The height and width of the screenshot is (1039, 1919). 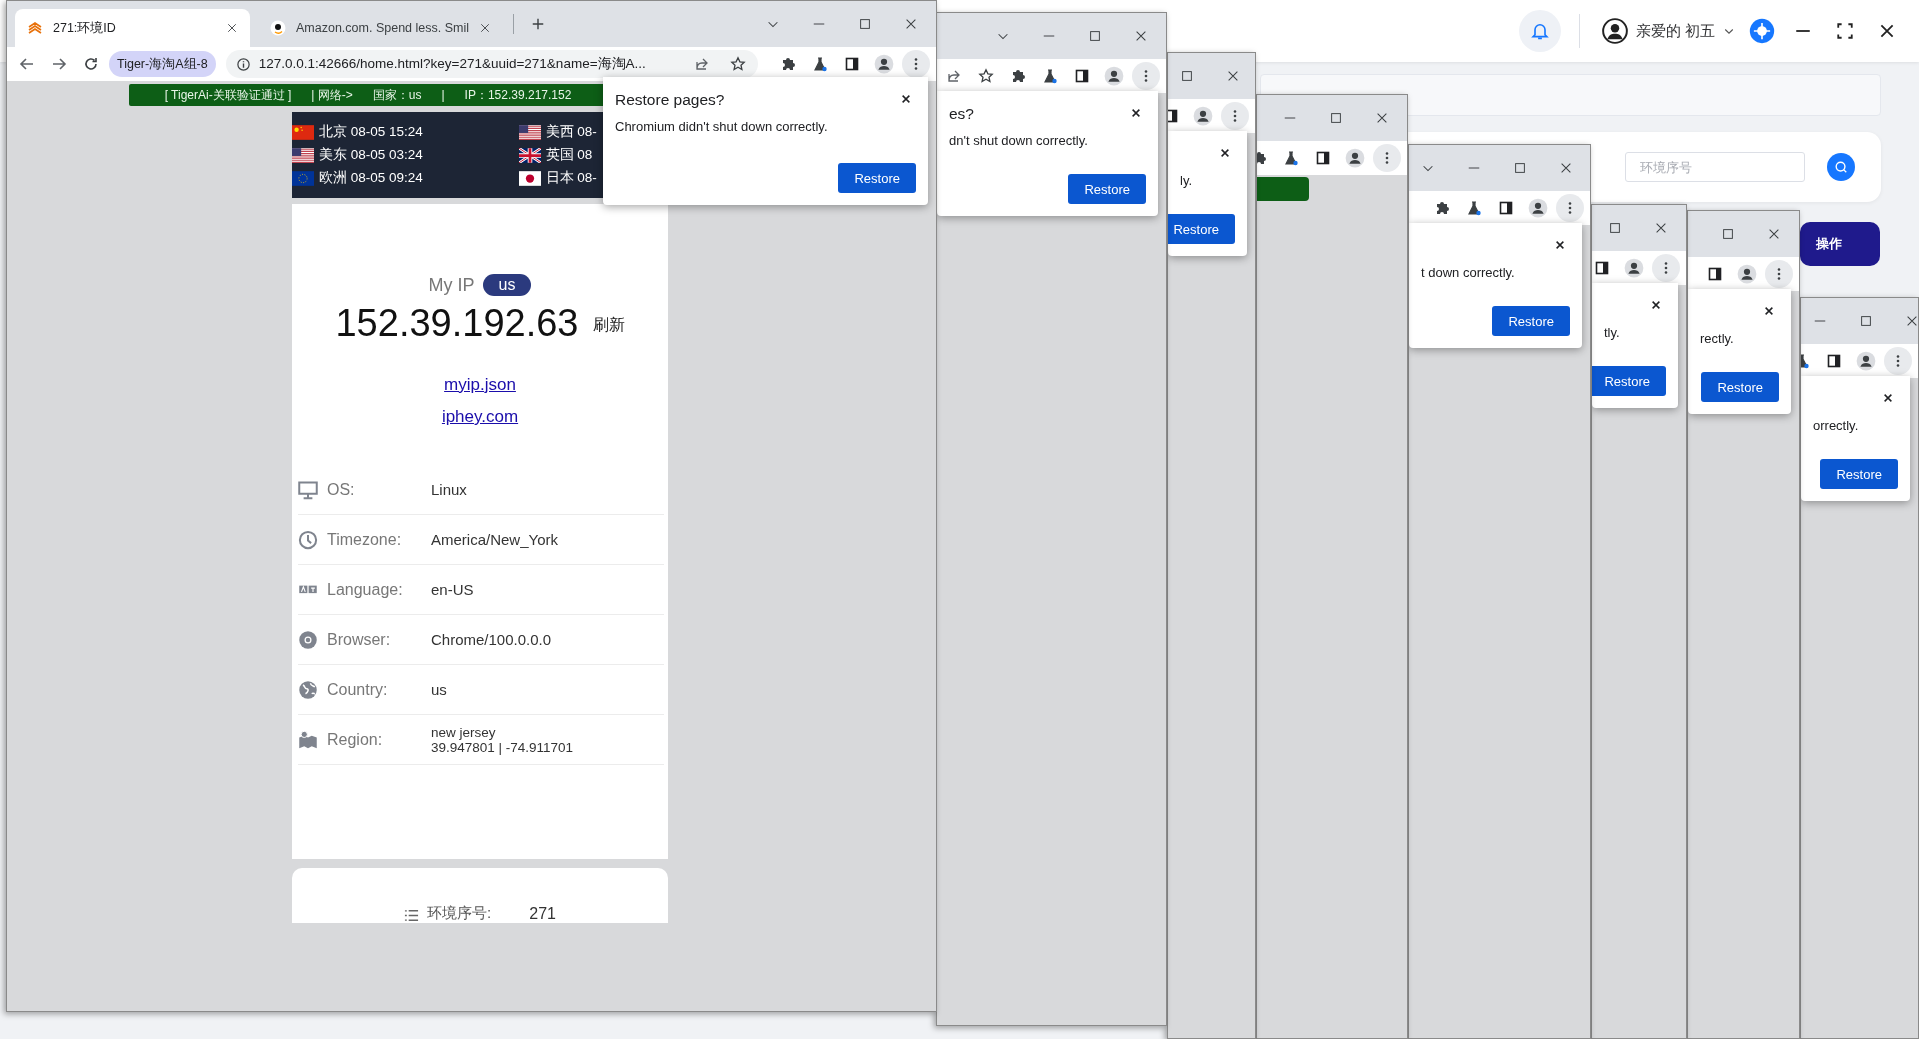 I want to click on browser-tab: Amazon.com. Spend less. Smil, so click(x=380, y=28).